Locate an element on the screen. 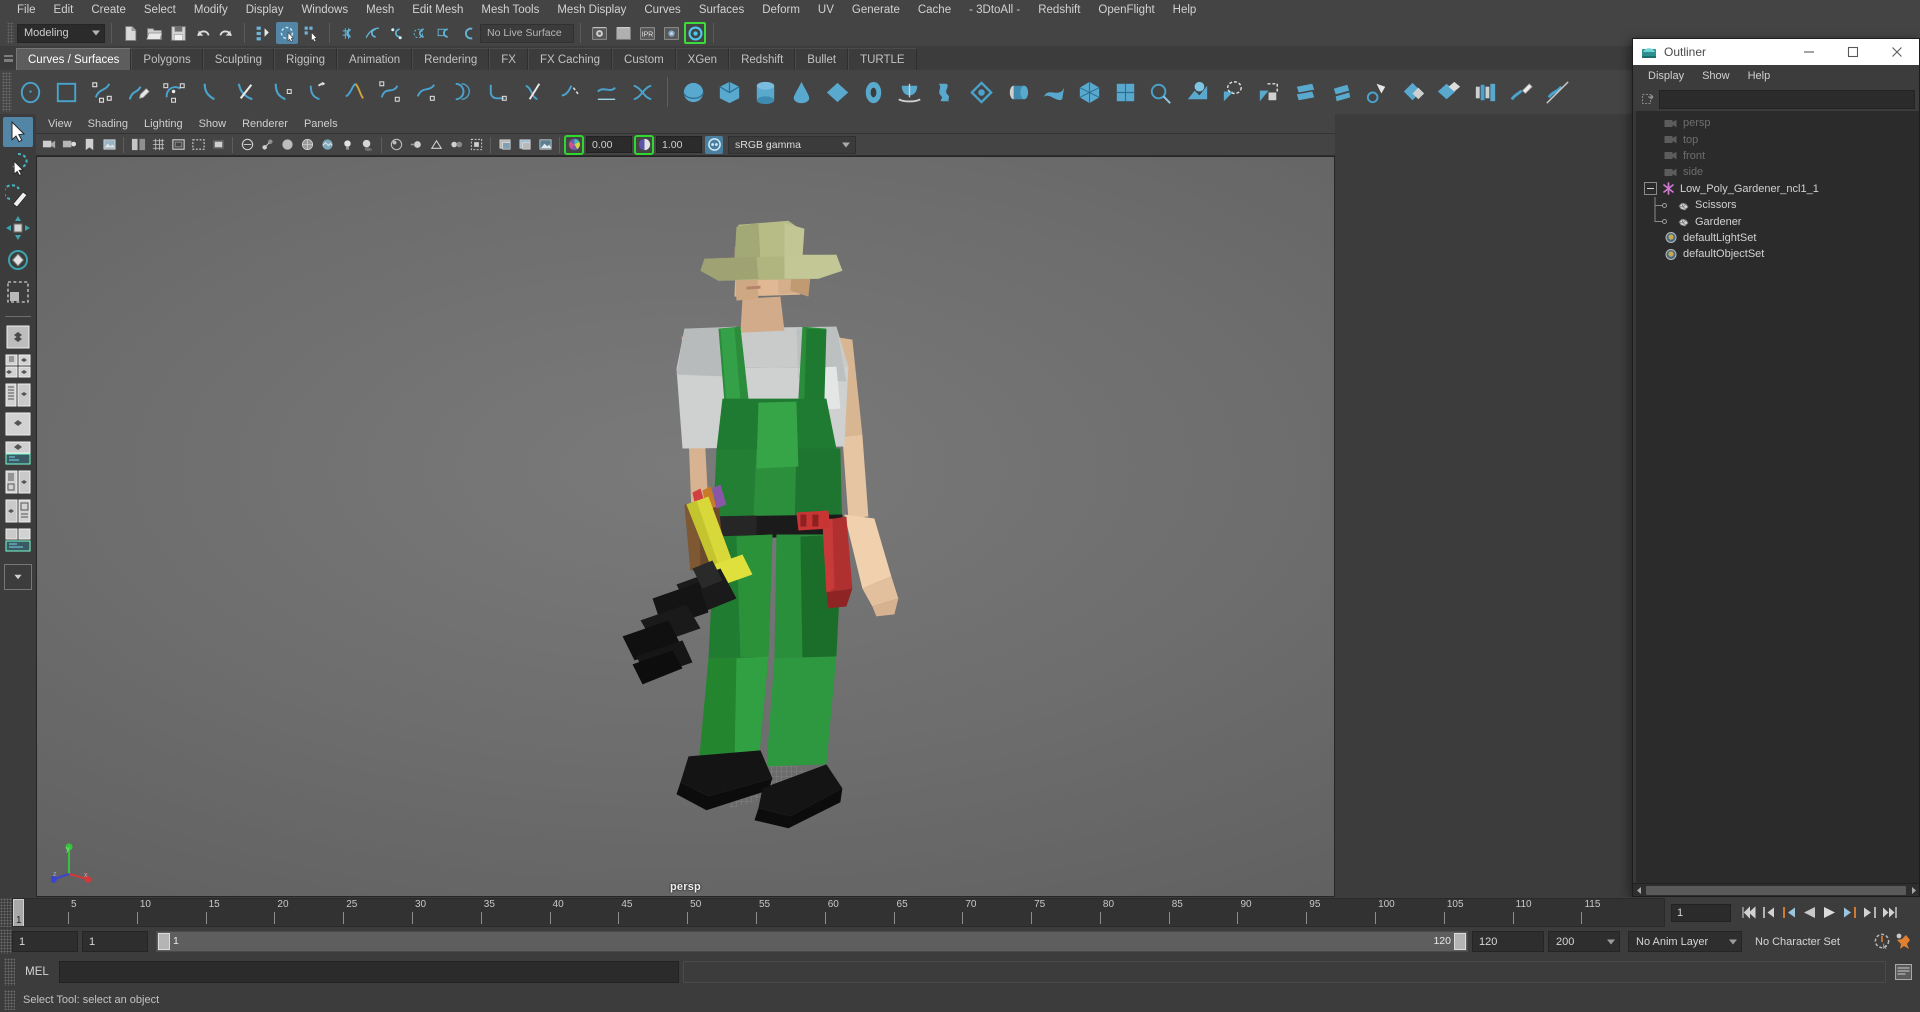  resolution-gate-icon is located at coordinates (198, 145).